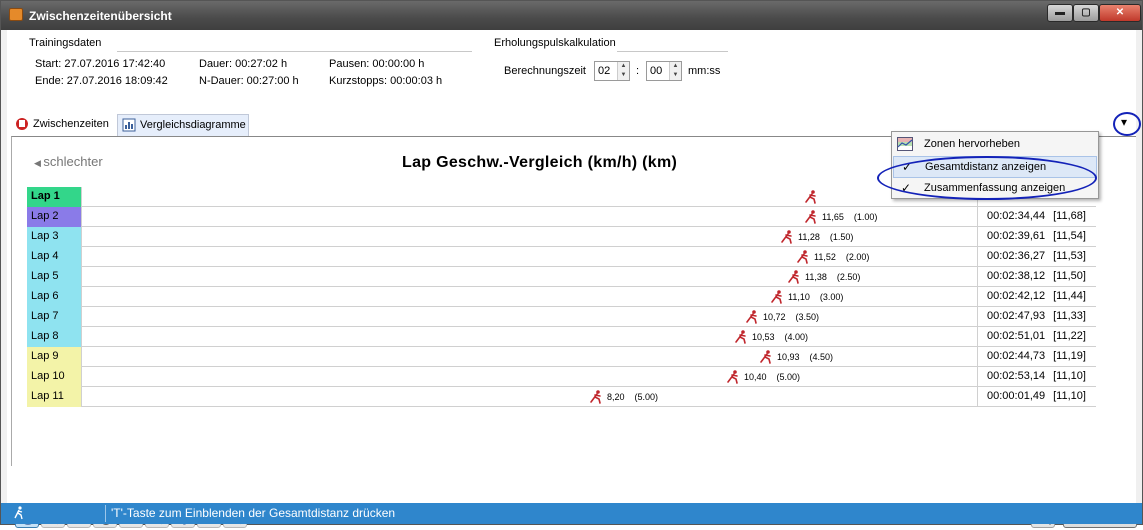 The width and height of the screenshot is (1143, 530). Describe the element at coordinates (530, 397) in the screenshot. I see `lap-bar-area: 8,20 (5.00)` at that location.